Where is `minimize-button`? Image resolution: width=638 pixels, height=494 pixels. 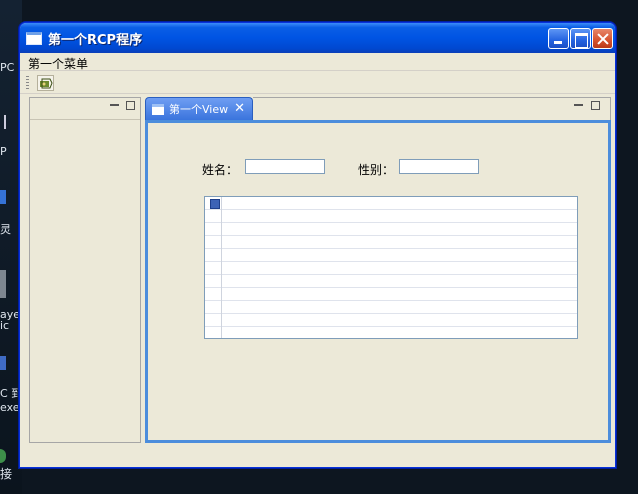 minimize-button is located at coordinates (558, 38).